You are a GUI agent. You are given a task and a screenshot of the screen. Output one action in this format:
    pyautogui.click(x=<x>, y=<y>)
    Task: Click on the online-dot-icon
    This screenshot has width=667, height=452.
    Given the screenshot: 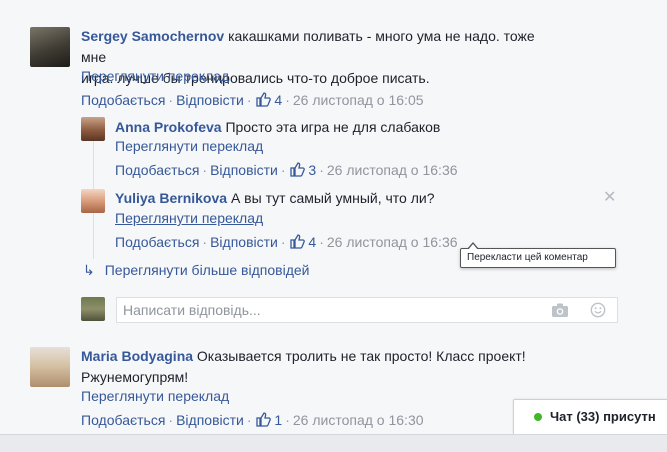 What is the action you would take?
    pyautogui.click(x=538, y=417)
    